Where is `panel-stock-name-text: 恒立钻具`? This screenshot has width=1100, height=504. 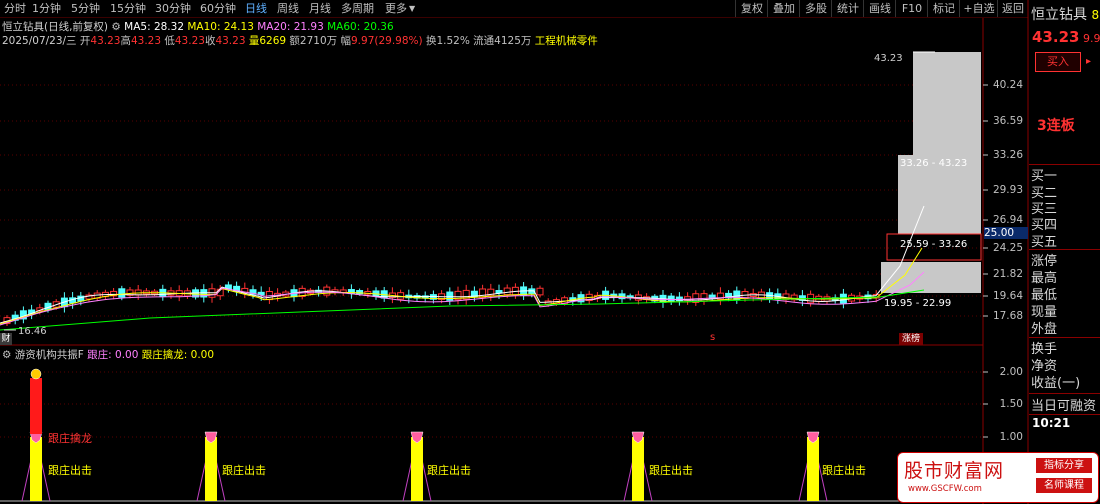
panel-stock-name-text: 恒立钻具 is located at coordinates (1059, 15).